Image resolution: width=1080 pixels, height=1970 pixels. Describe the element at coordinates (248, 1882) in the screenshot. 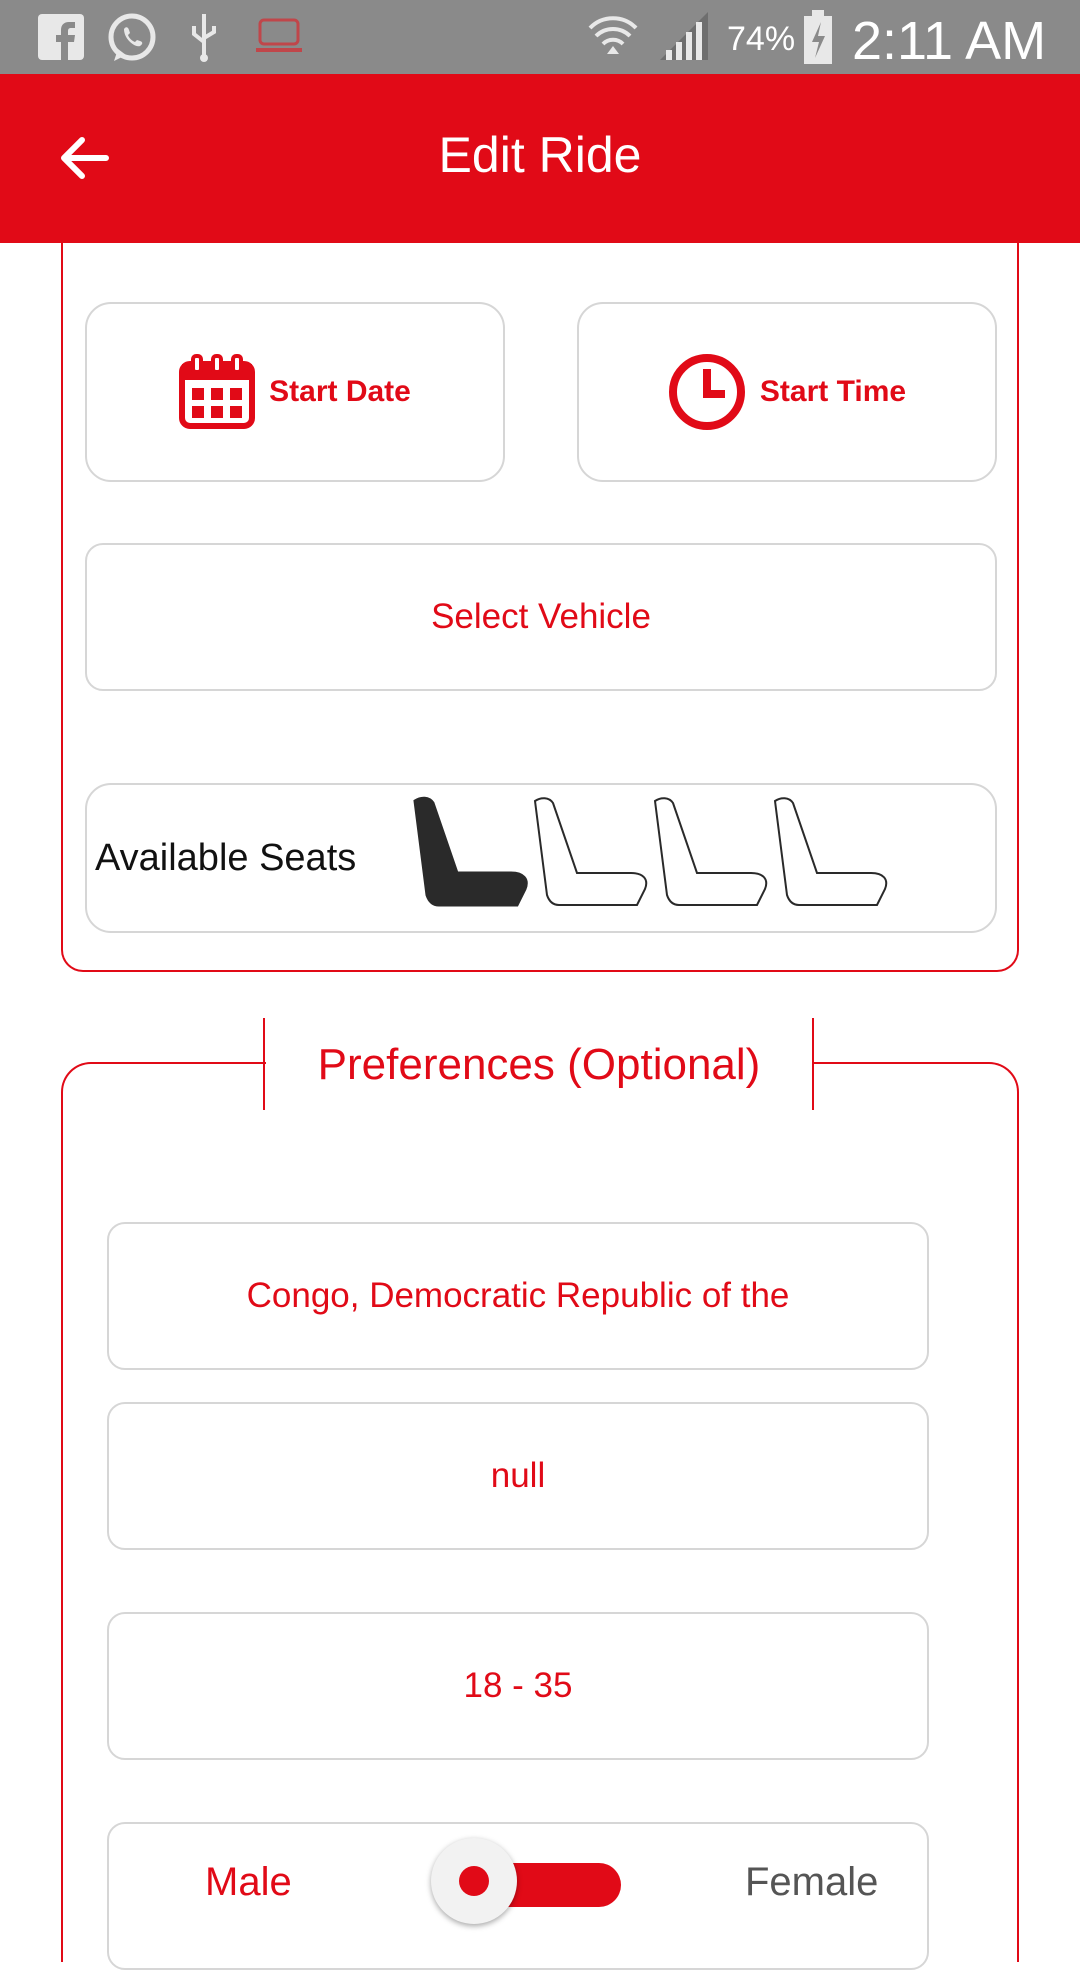

I see `gender-male-label: Male` at that location.